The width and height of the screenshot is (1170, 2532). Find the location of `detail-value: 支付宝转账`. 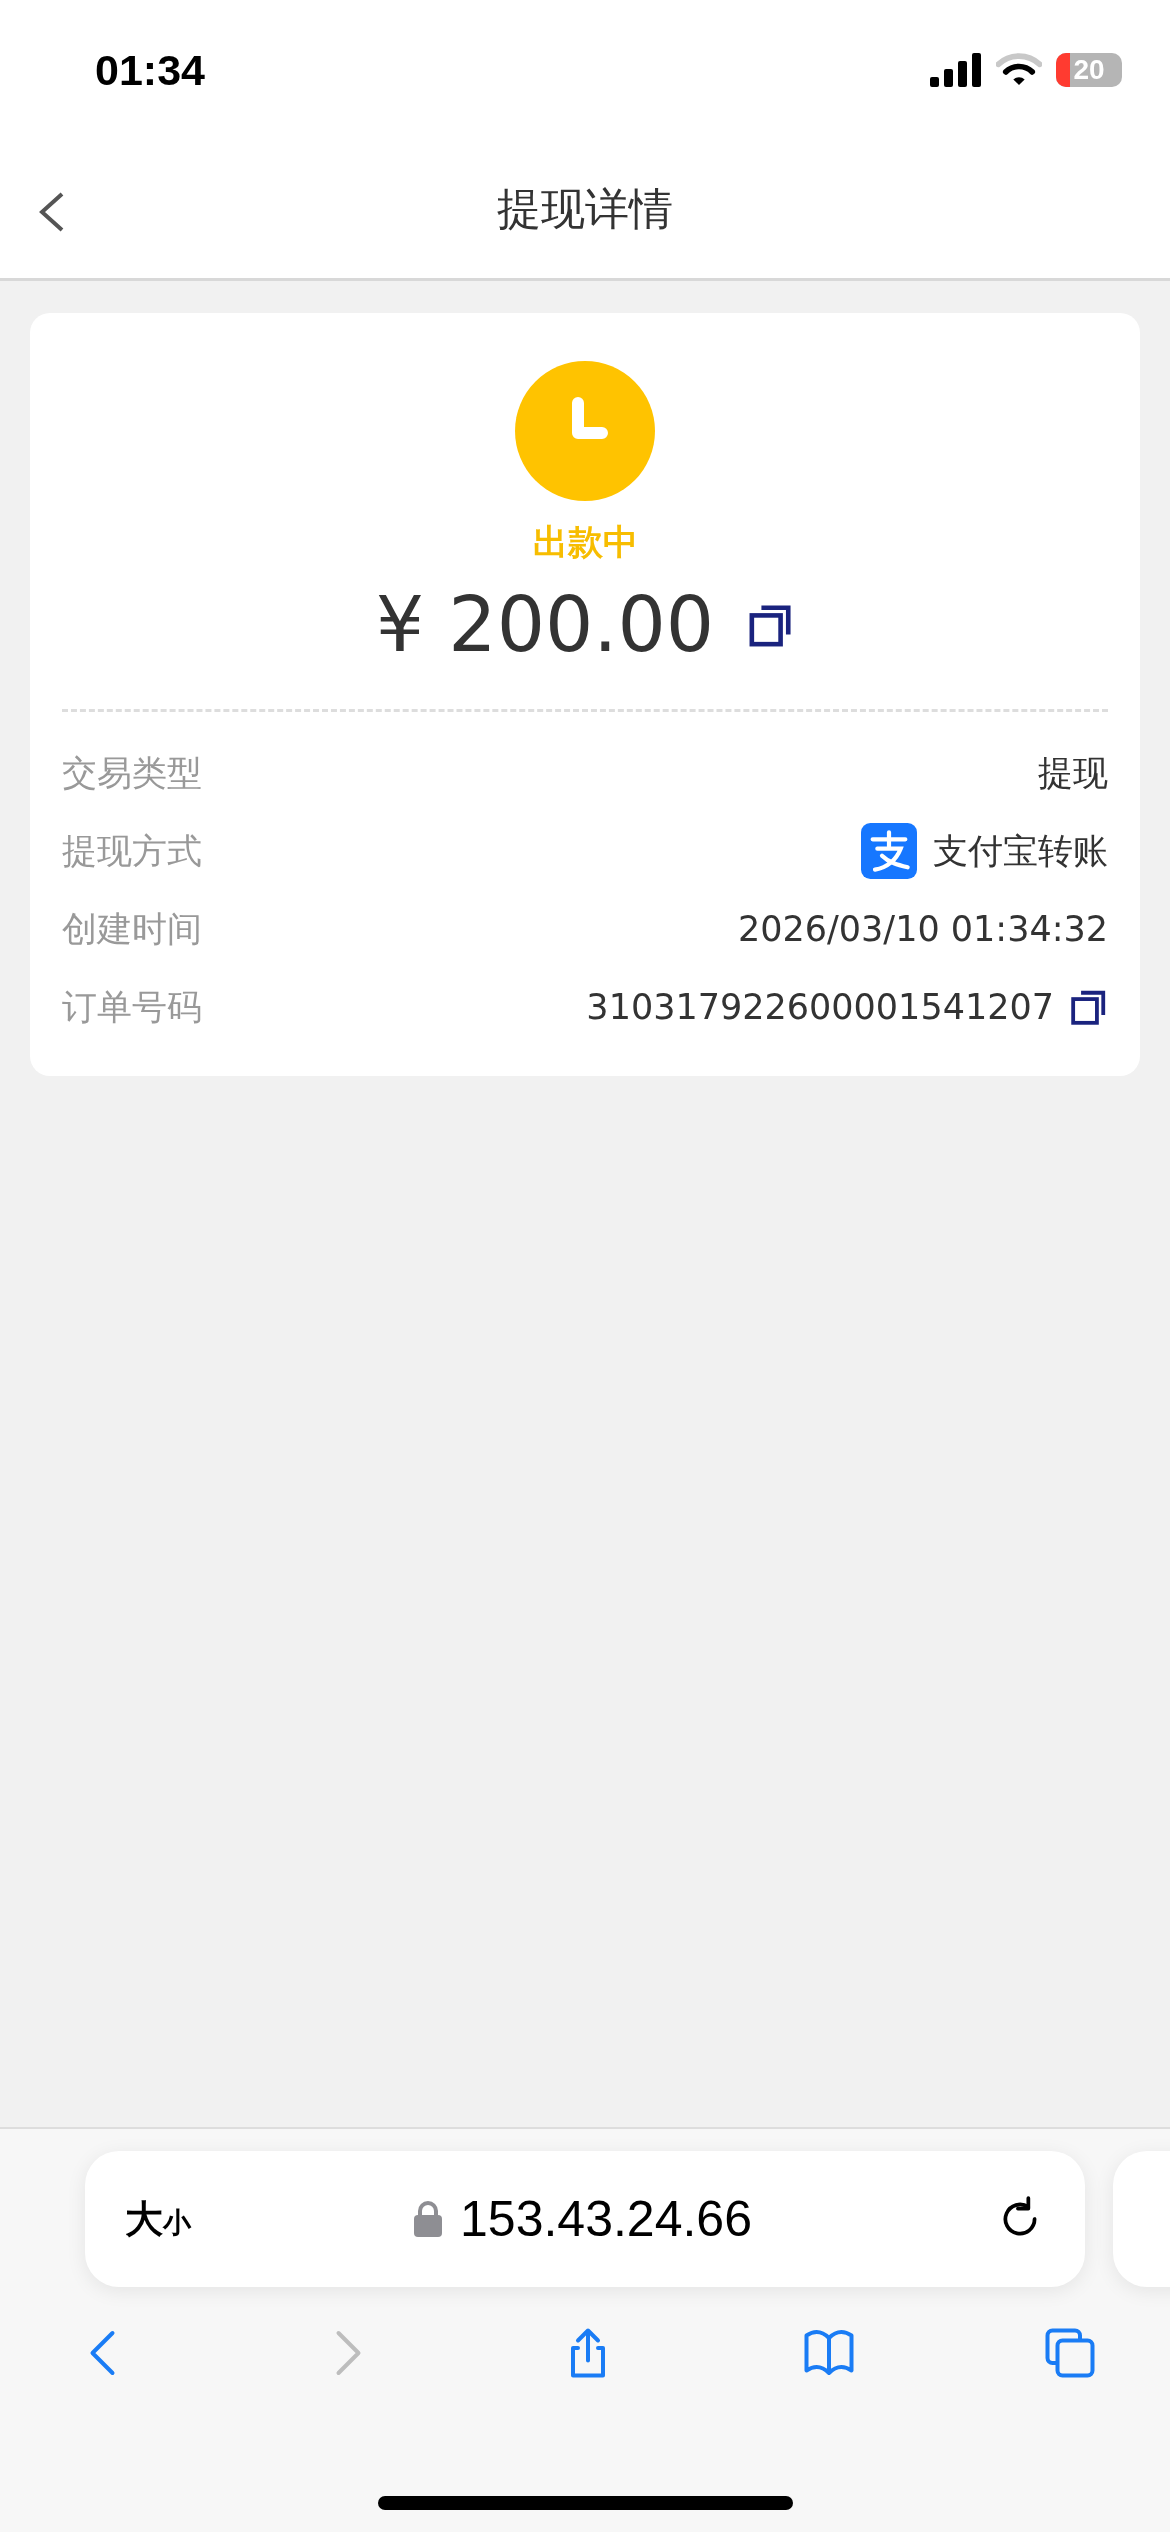

detail-value: 支付宝转账 is located at coordinates (1020, 851).